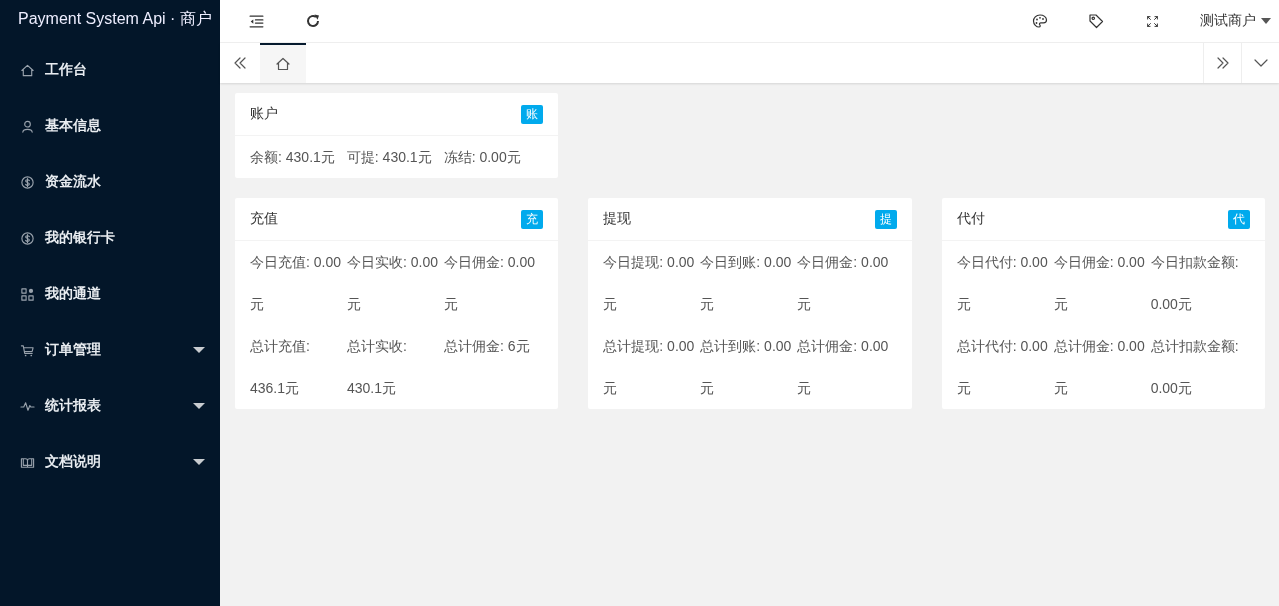 The width and height of the screenshot is (1279, 606). What do you see at coordinates (1225, 21) in the screenshot?
I see `user-menu: 测试商户` at bounding box center [1225, 21].